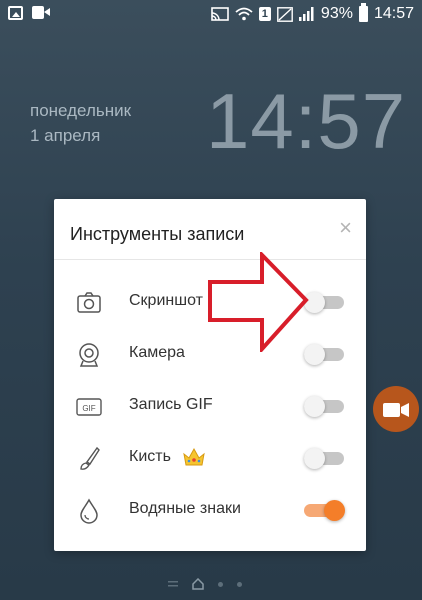  I want to click on date-label: 1 апреля, so click(65, 135).